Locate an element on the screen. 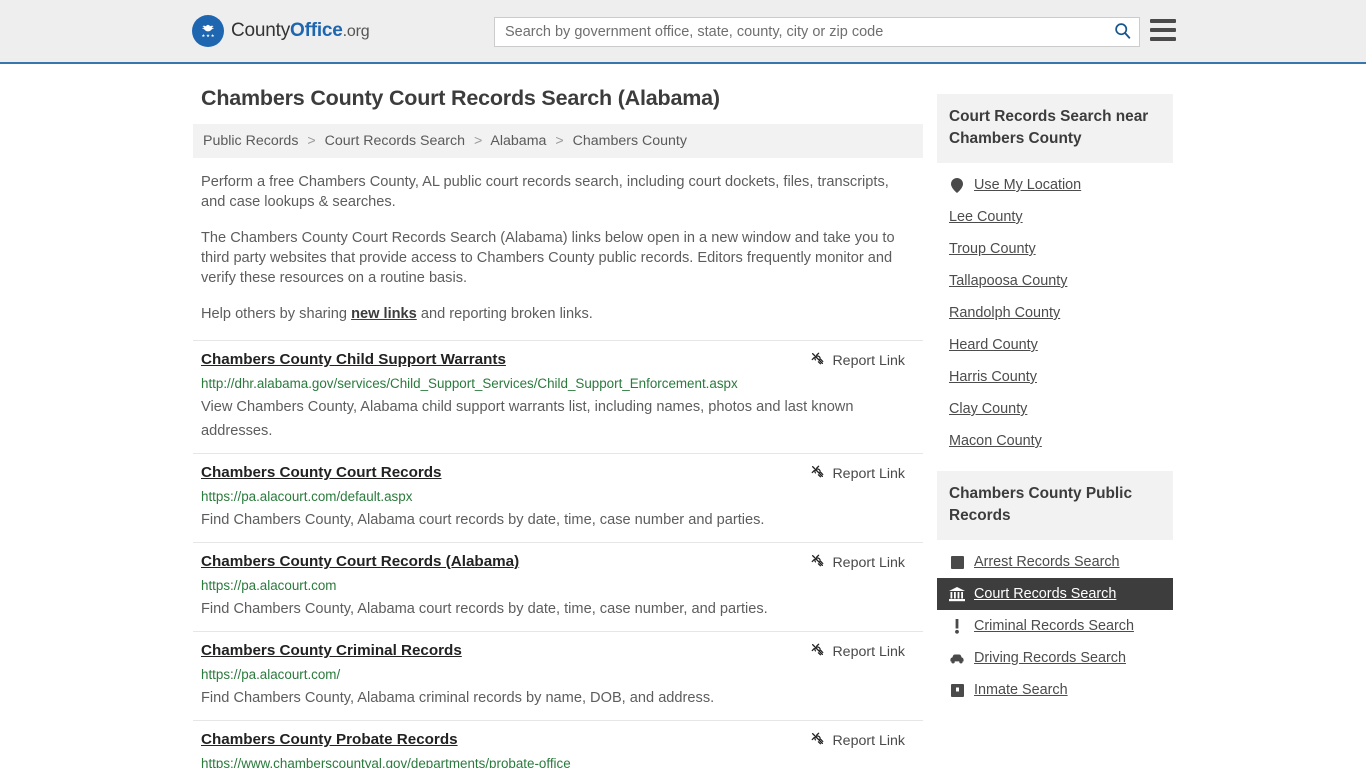 The height and width of the screenshot is (768, 1366). brand-county: County is located at coordinates (261, 30).